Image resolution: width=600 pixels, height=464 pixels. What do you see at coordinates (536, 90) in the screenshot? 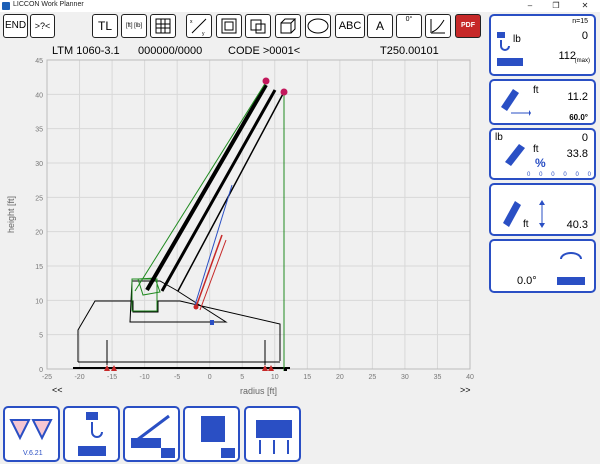
I see `radius-unit: ft` at bounding box center [536, 90].